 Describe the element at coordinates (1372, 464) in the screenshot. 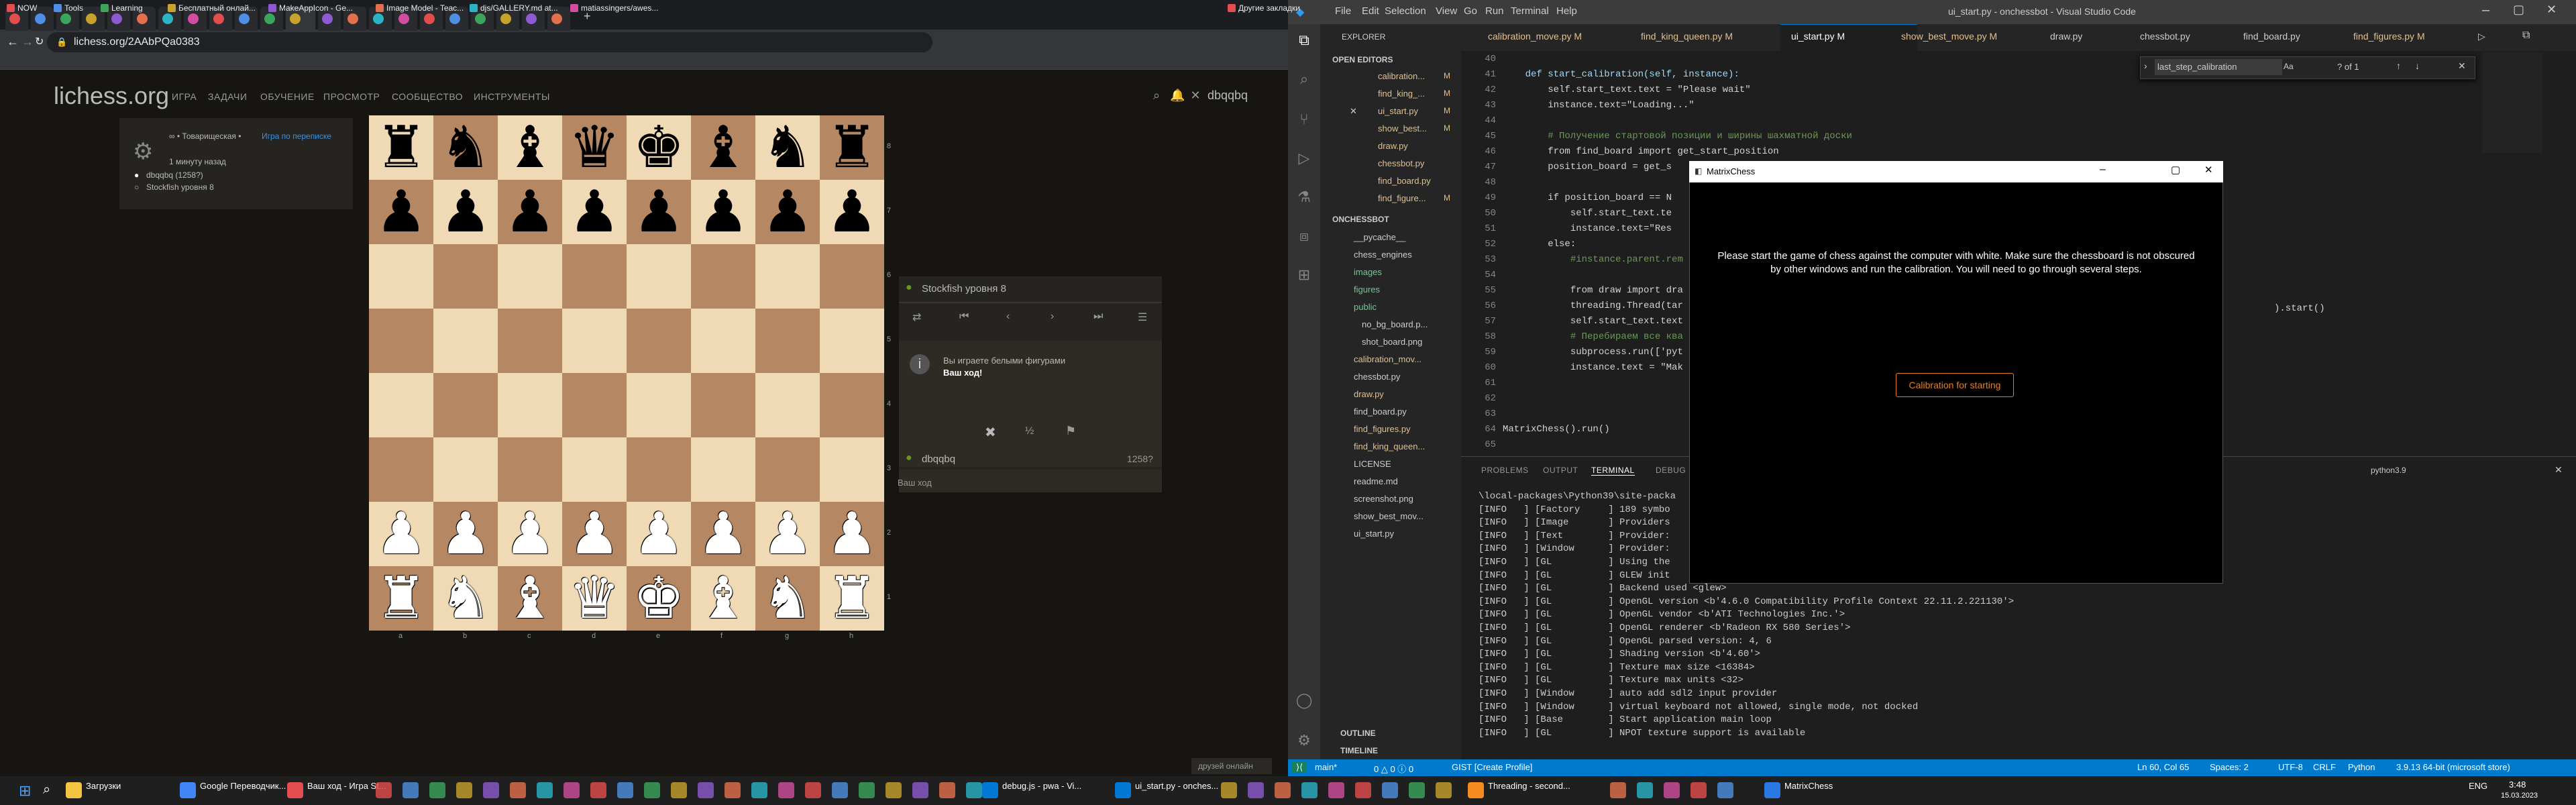

I see `tree-item: LICENSE` at that location.